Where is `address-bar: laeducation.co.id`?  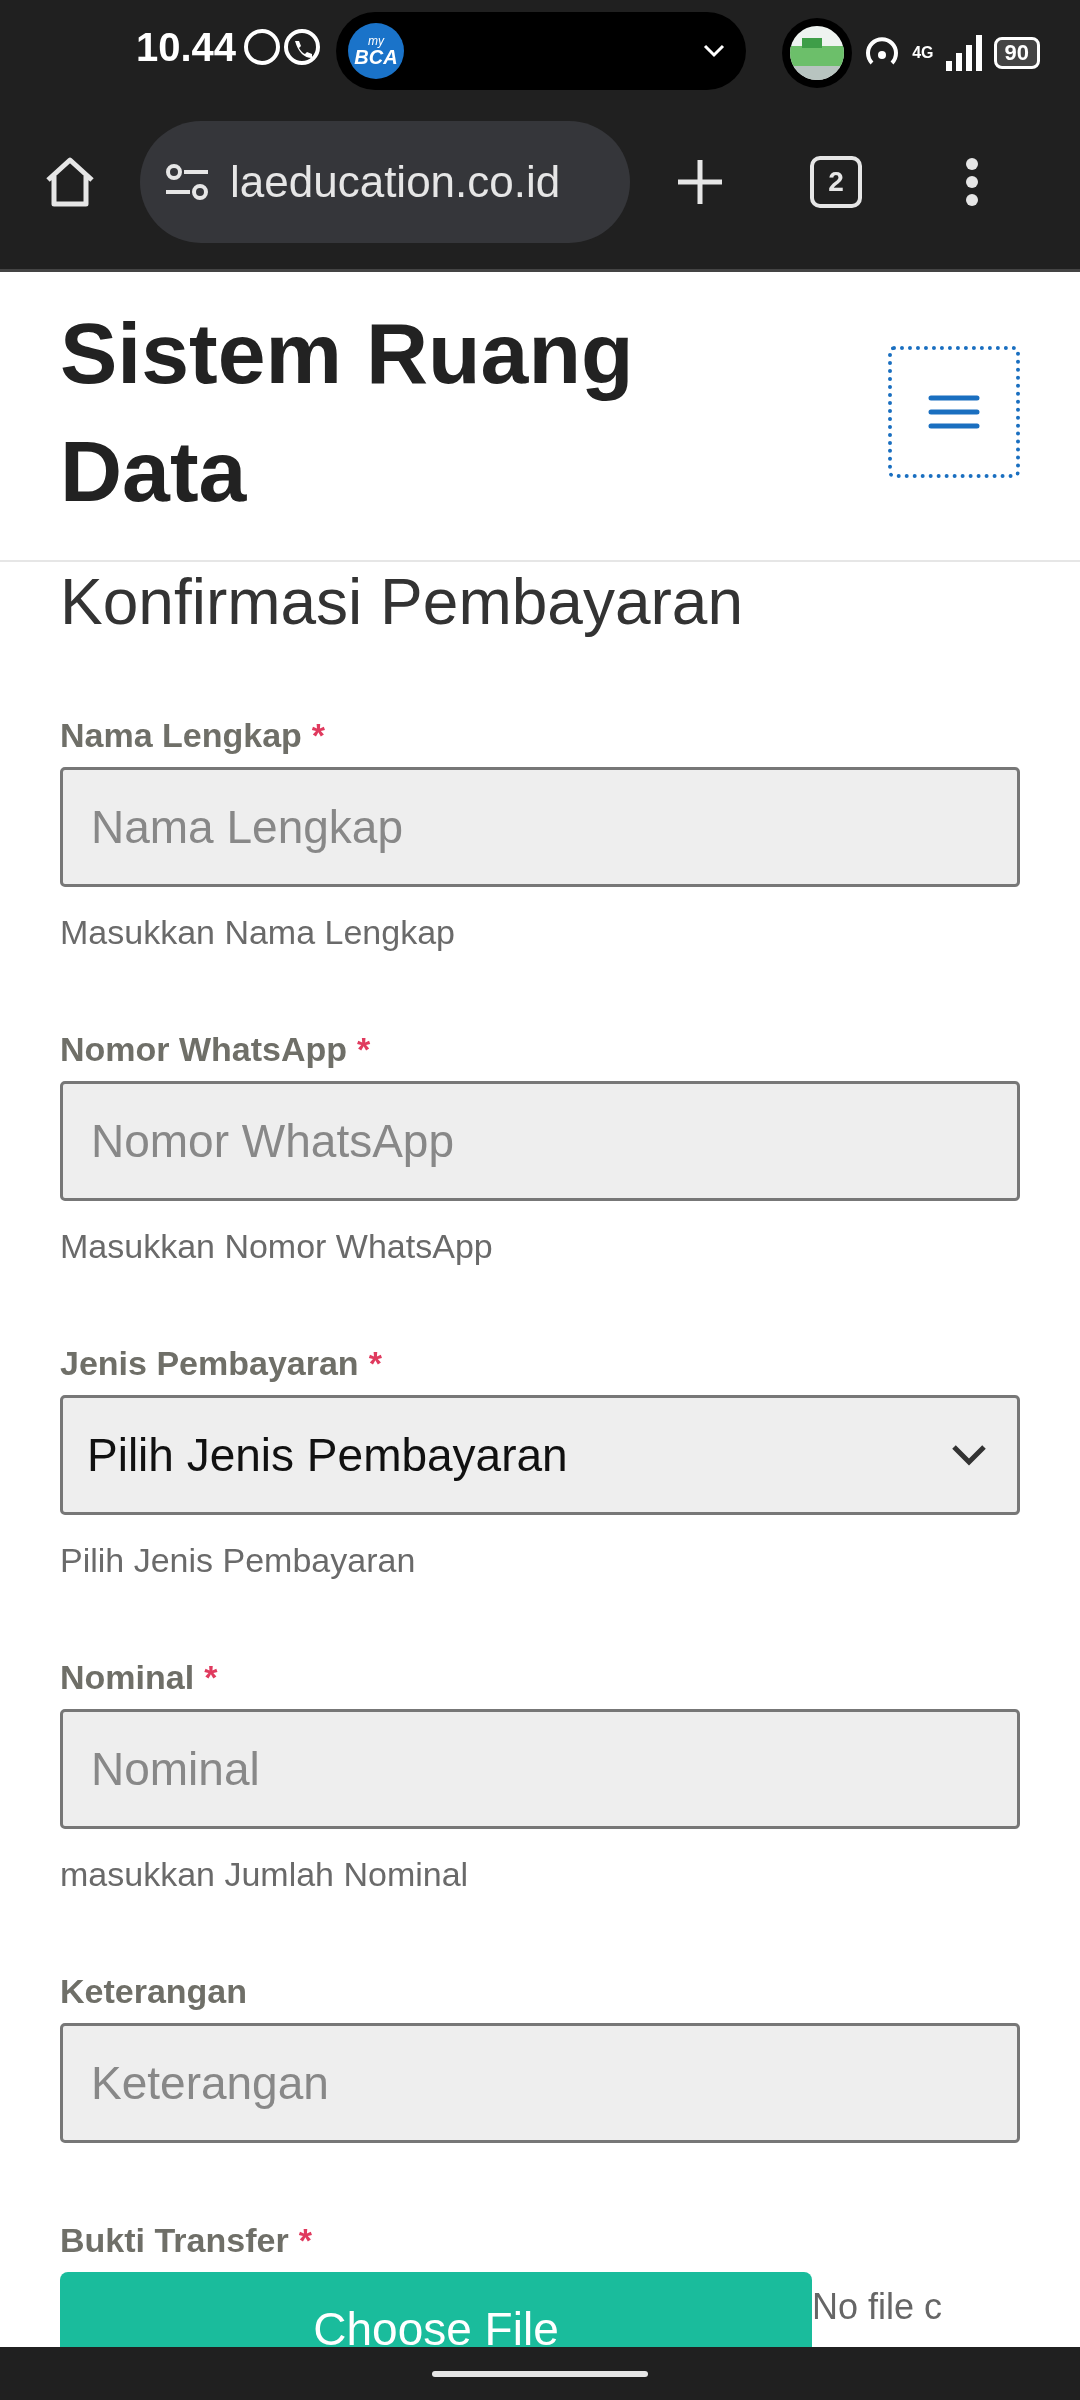
address-bar: laeducation.co.id is located at coordinates (385, 182).